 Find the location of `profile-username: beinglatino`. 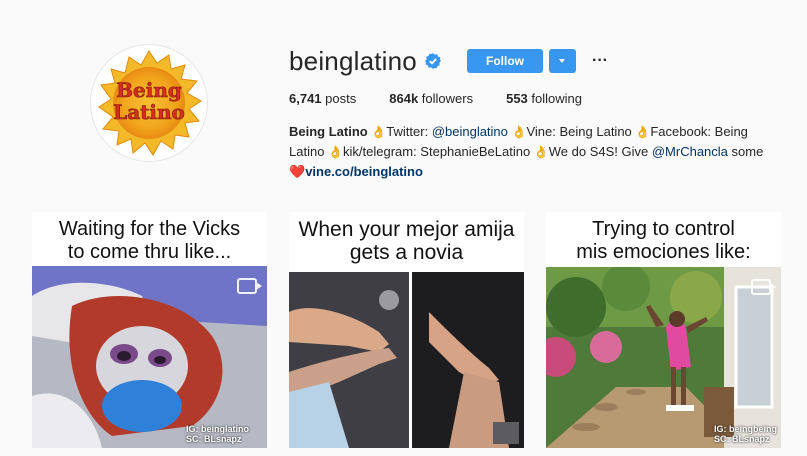

profile-username: beinglatino is located at coordinates (353, 60).